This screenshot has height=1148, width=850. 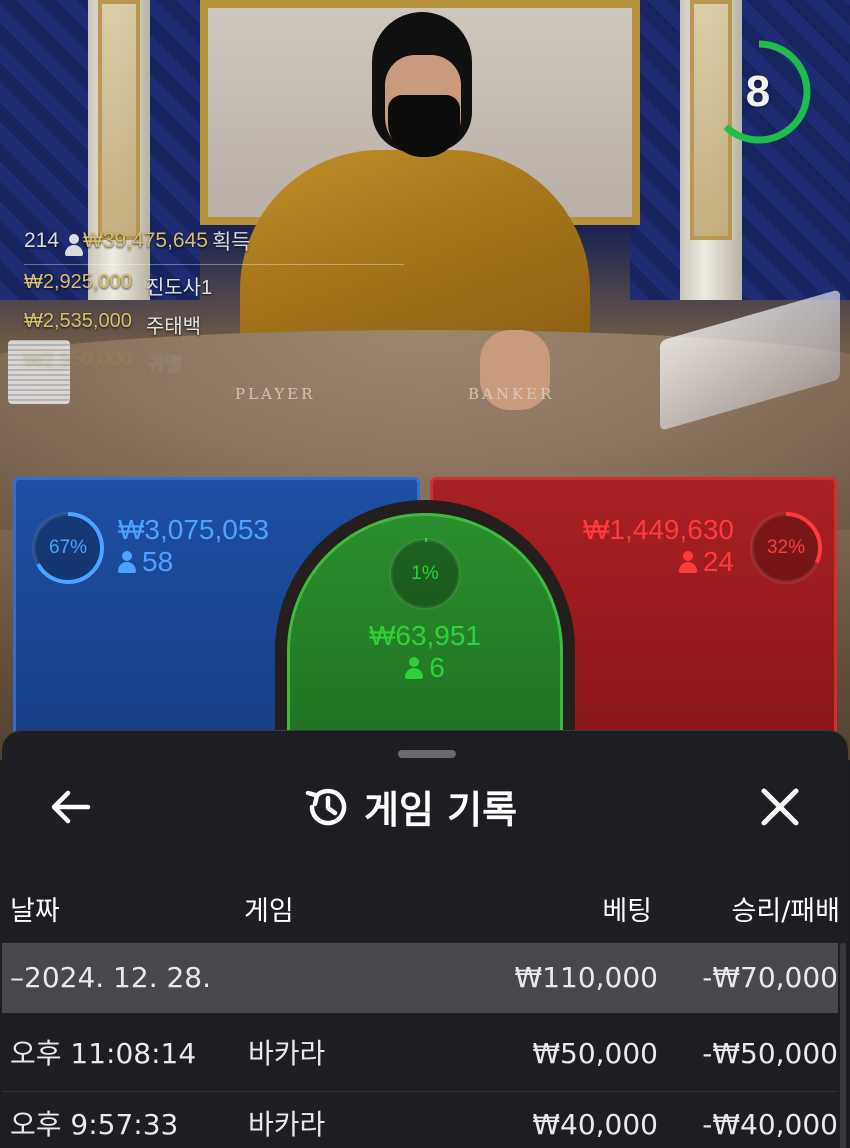 What do you see at coordinates (269, 908) in the screenshot?
I see `column-header-game: 게임` at bounding box center [269, 908].